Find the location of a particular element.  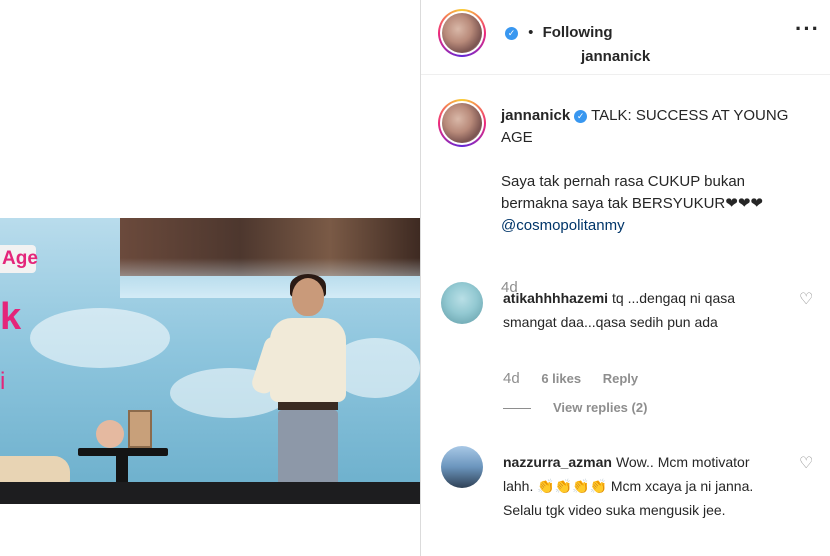

backdrop-cloud is located at coordinates (100, 338).